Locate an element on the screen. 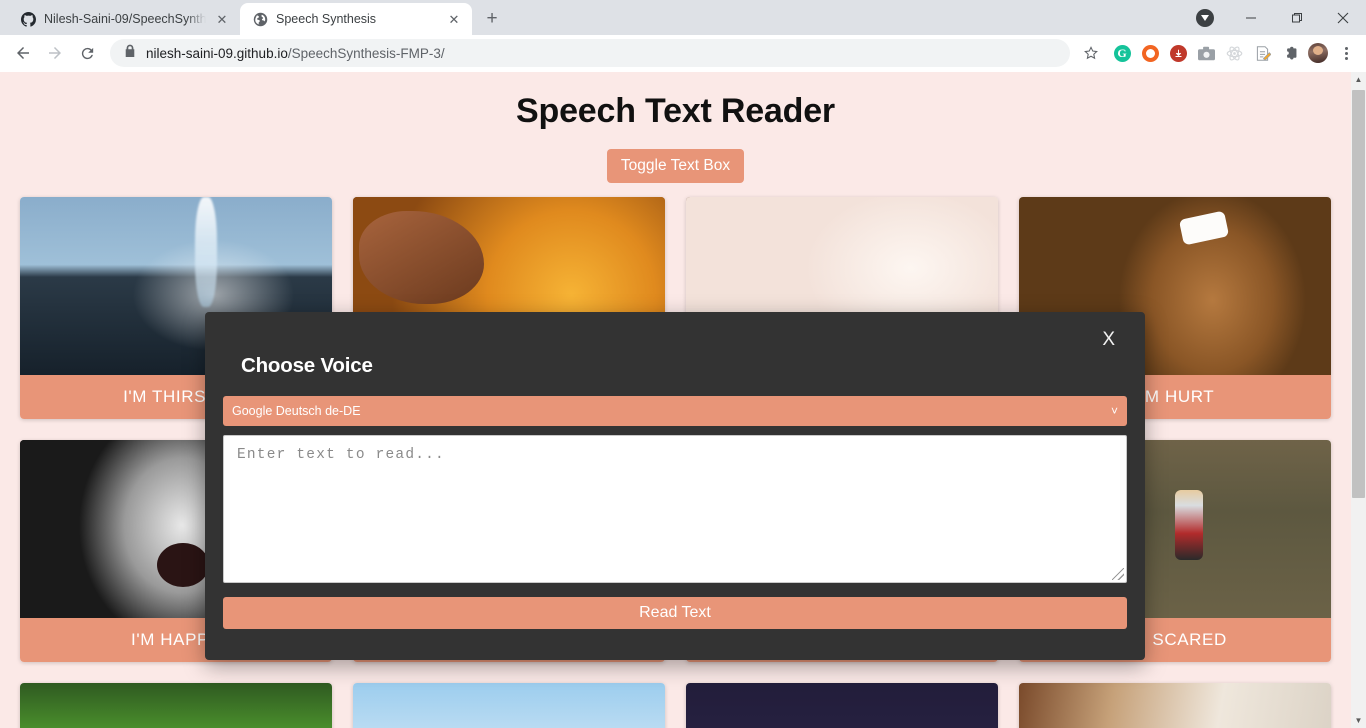 The width and height of the screenshot is (1366, 728). extension-icons: G is located at coordinates (1232, 53).